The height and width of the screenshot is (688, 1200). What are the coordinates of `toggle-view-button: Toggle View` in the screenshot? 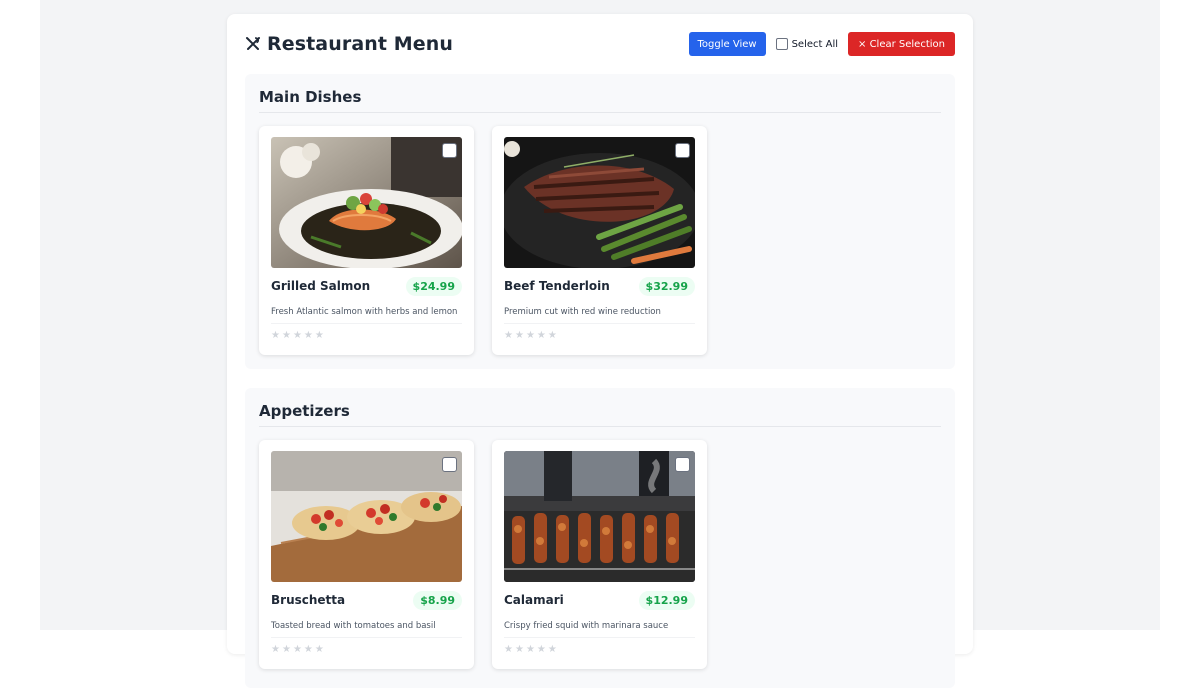 It's located at (727, 44).